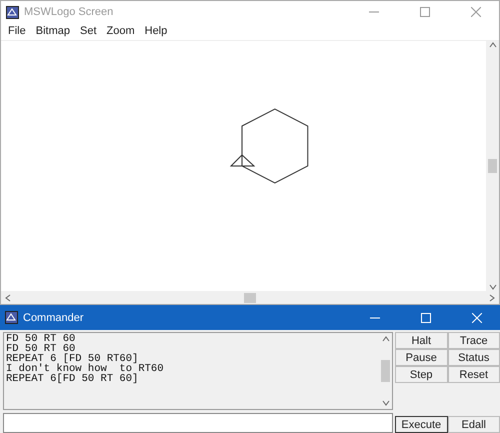 The width and height of the screenshot is (500, 433). I want to click on history-line: I don't know how to RT60, so click(85, 369).